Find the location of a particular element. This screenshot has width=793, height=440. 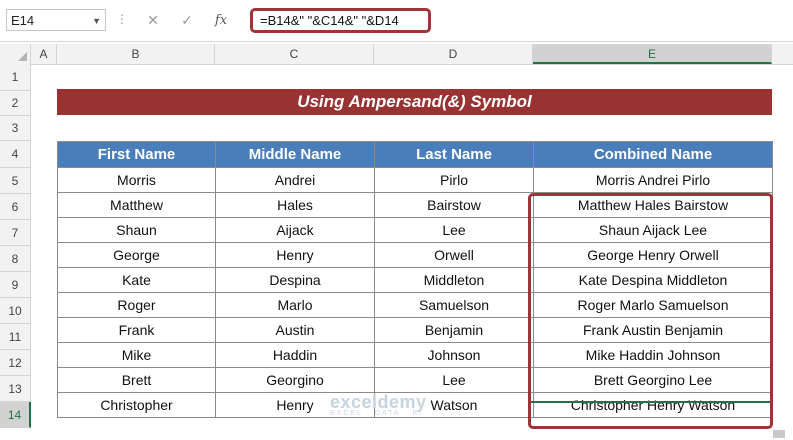

cell-first-name: George is located at coordinates (136, 255).